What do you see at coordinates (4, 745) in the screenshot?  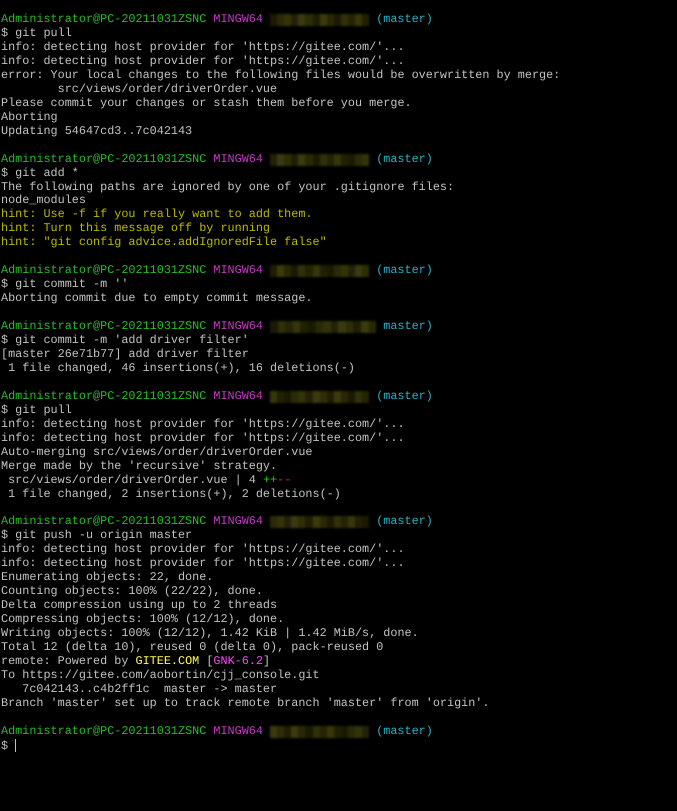 I see `command-line: $` at bounding box center [4, 745].